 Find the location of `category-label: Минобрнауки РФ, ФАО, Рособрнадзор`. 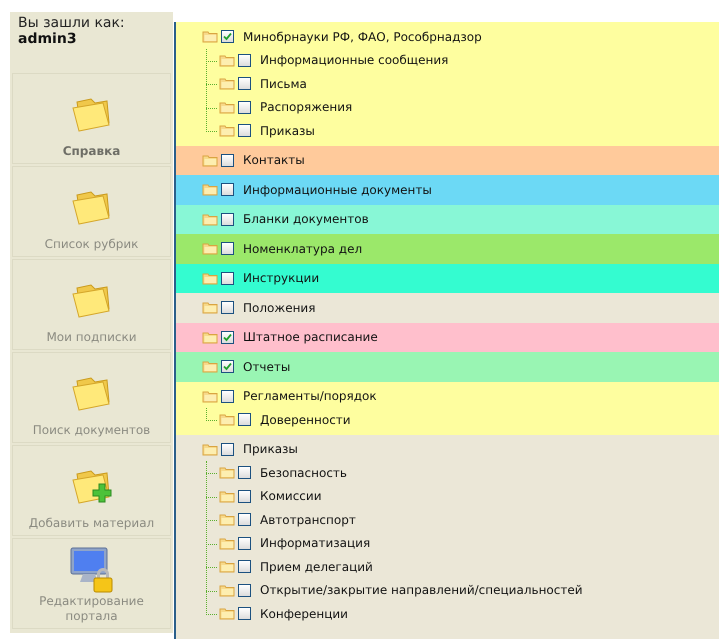

category-label: Минобрнауки РФ, ФАО, Рособрнадзор is located at coordinates (362, 37).